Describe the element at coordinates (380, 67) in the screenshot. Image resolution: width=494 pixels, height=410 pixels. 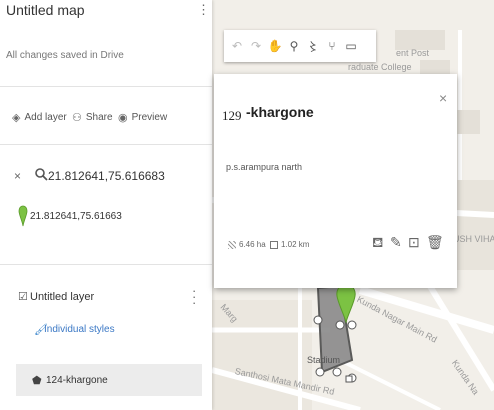
I see `map-label-college: raduate College` at that location.